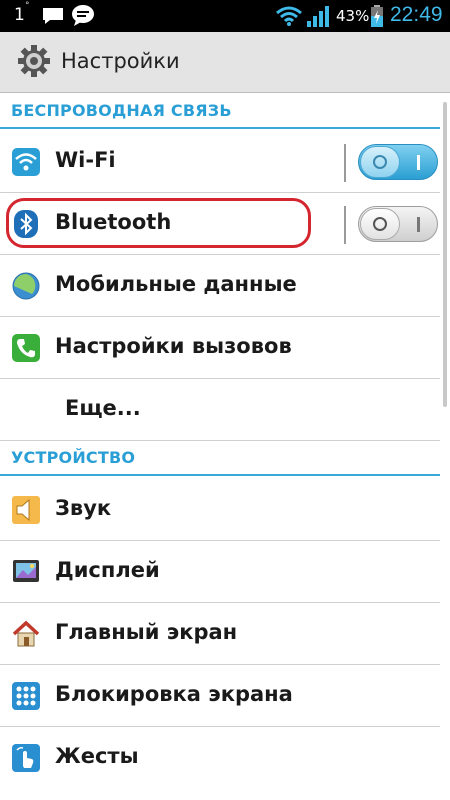  Describe the element at coordinates (83, 15) in the screenshot. I see `chat-bubble-icon` at that location.